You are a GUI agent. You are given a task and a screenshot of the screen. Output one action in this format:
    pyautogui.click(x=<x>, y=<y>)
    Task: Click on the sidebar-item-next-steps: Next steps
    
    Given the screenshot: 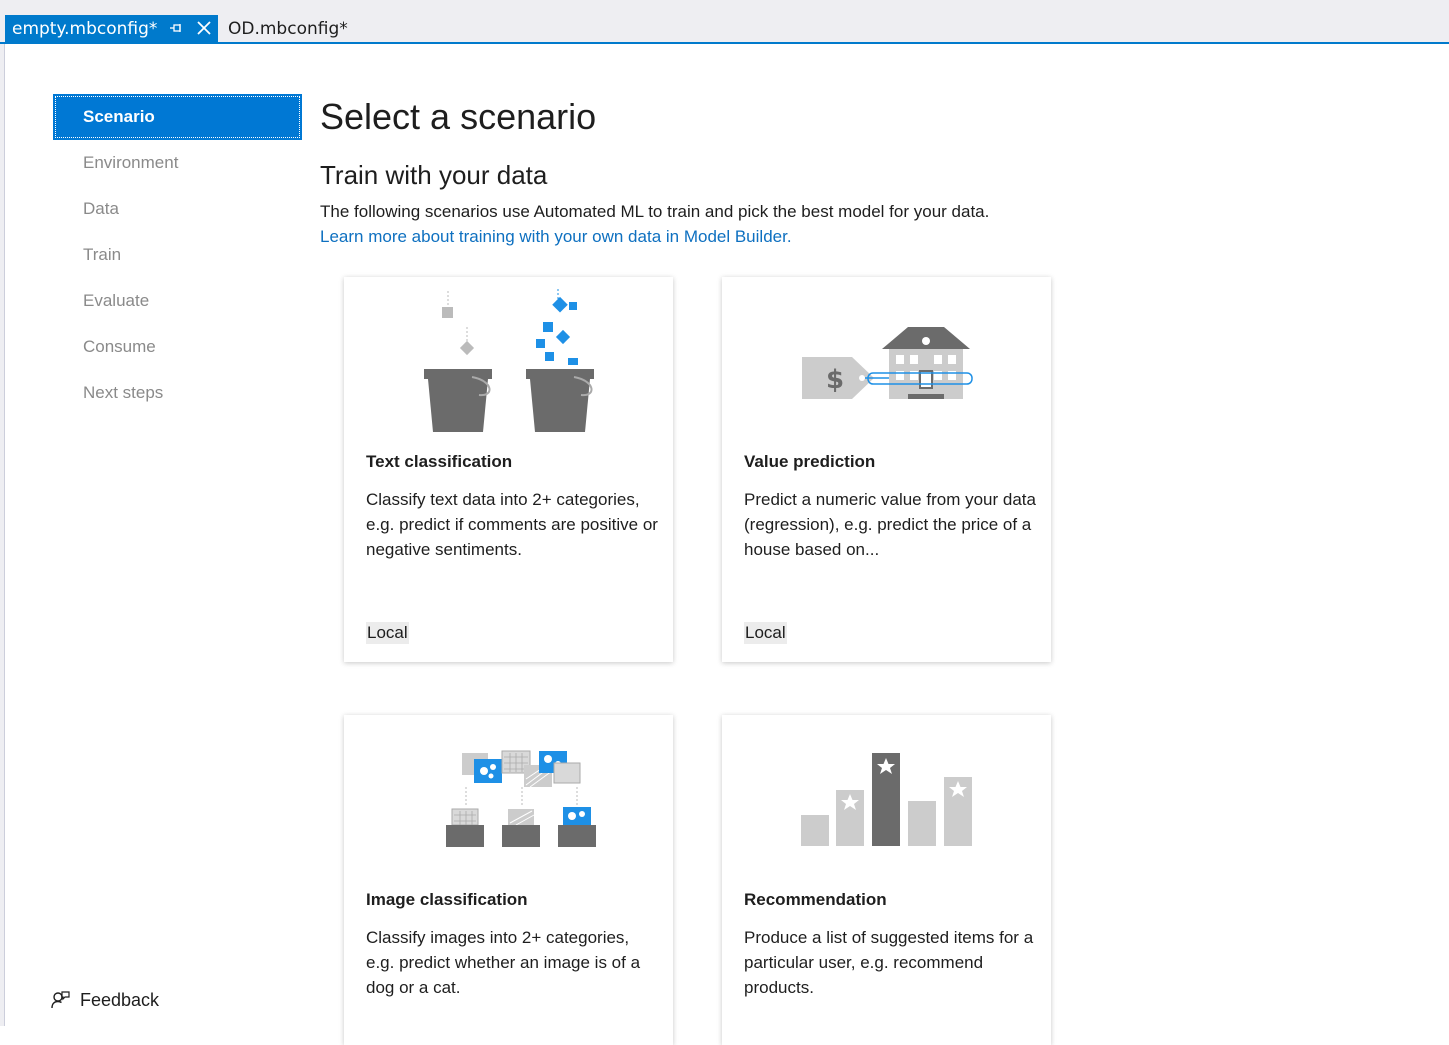 What is the action you would take?
    pyautogui.click(x=177, y=393)
    